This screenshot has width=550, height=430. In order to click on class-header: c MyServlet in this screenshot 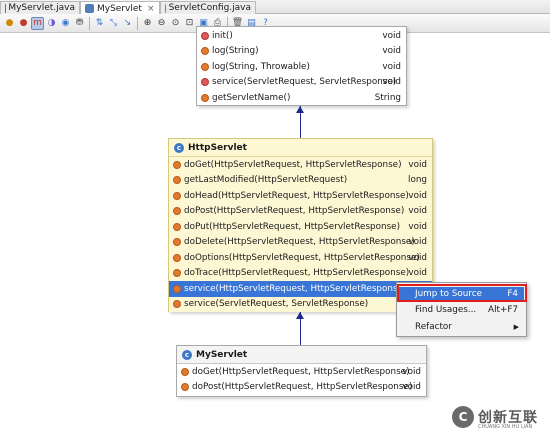, I will do `click(301, 355)`.